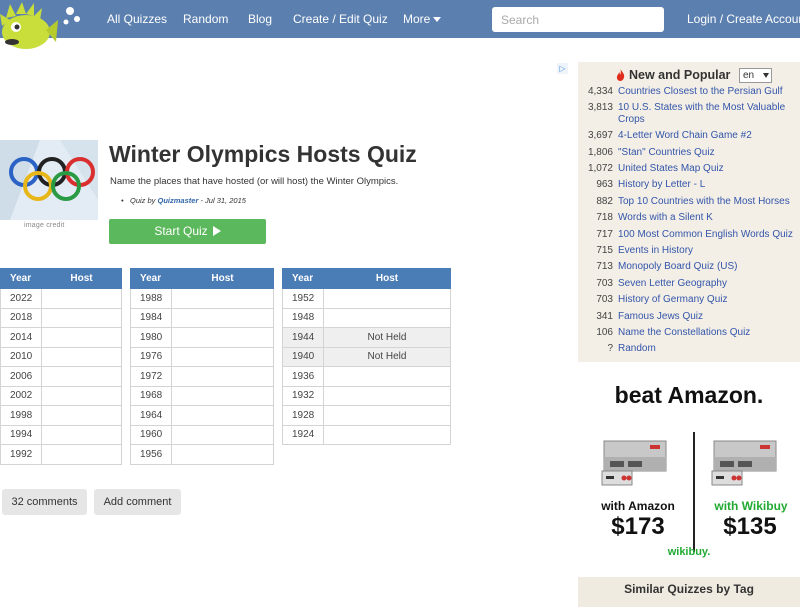  Describe the element at coordinates (708, 349) in the screenshot. I see `random-quiz-link: Random` at that location.